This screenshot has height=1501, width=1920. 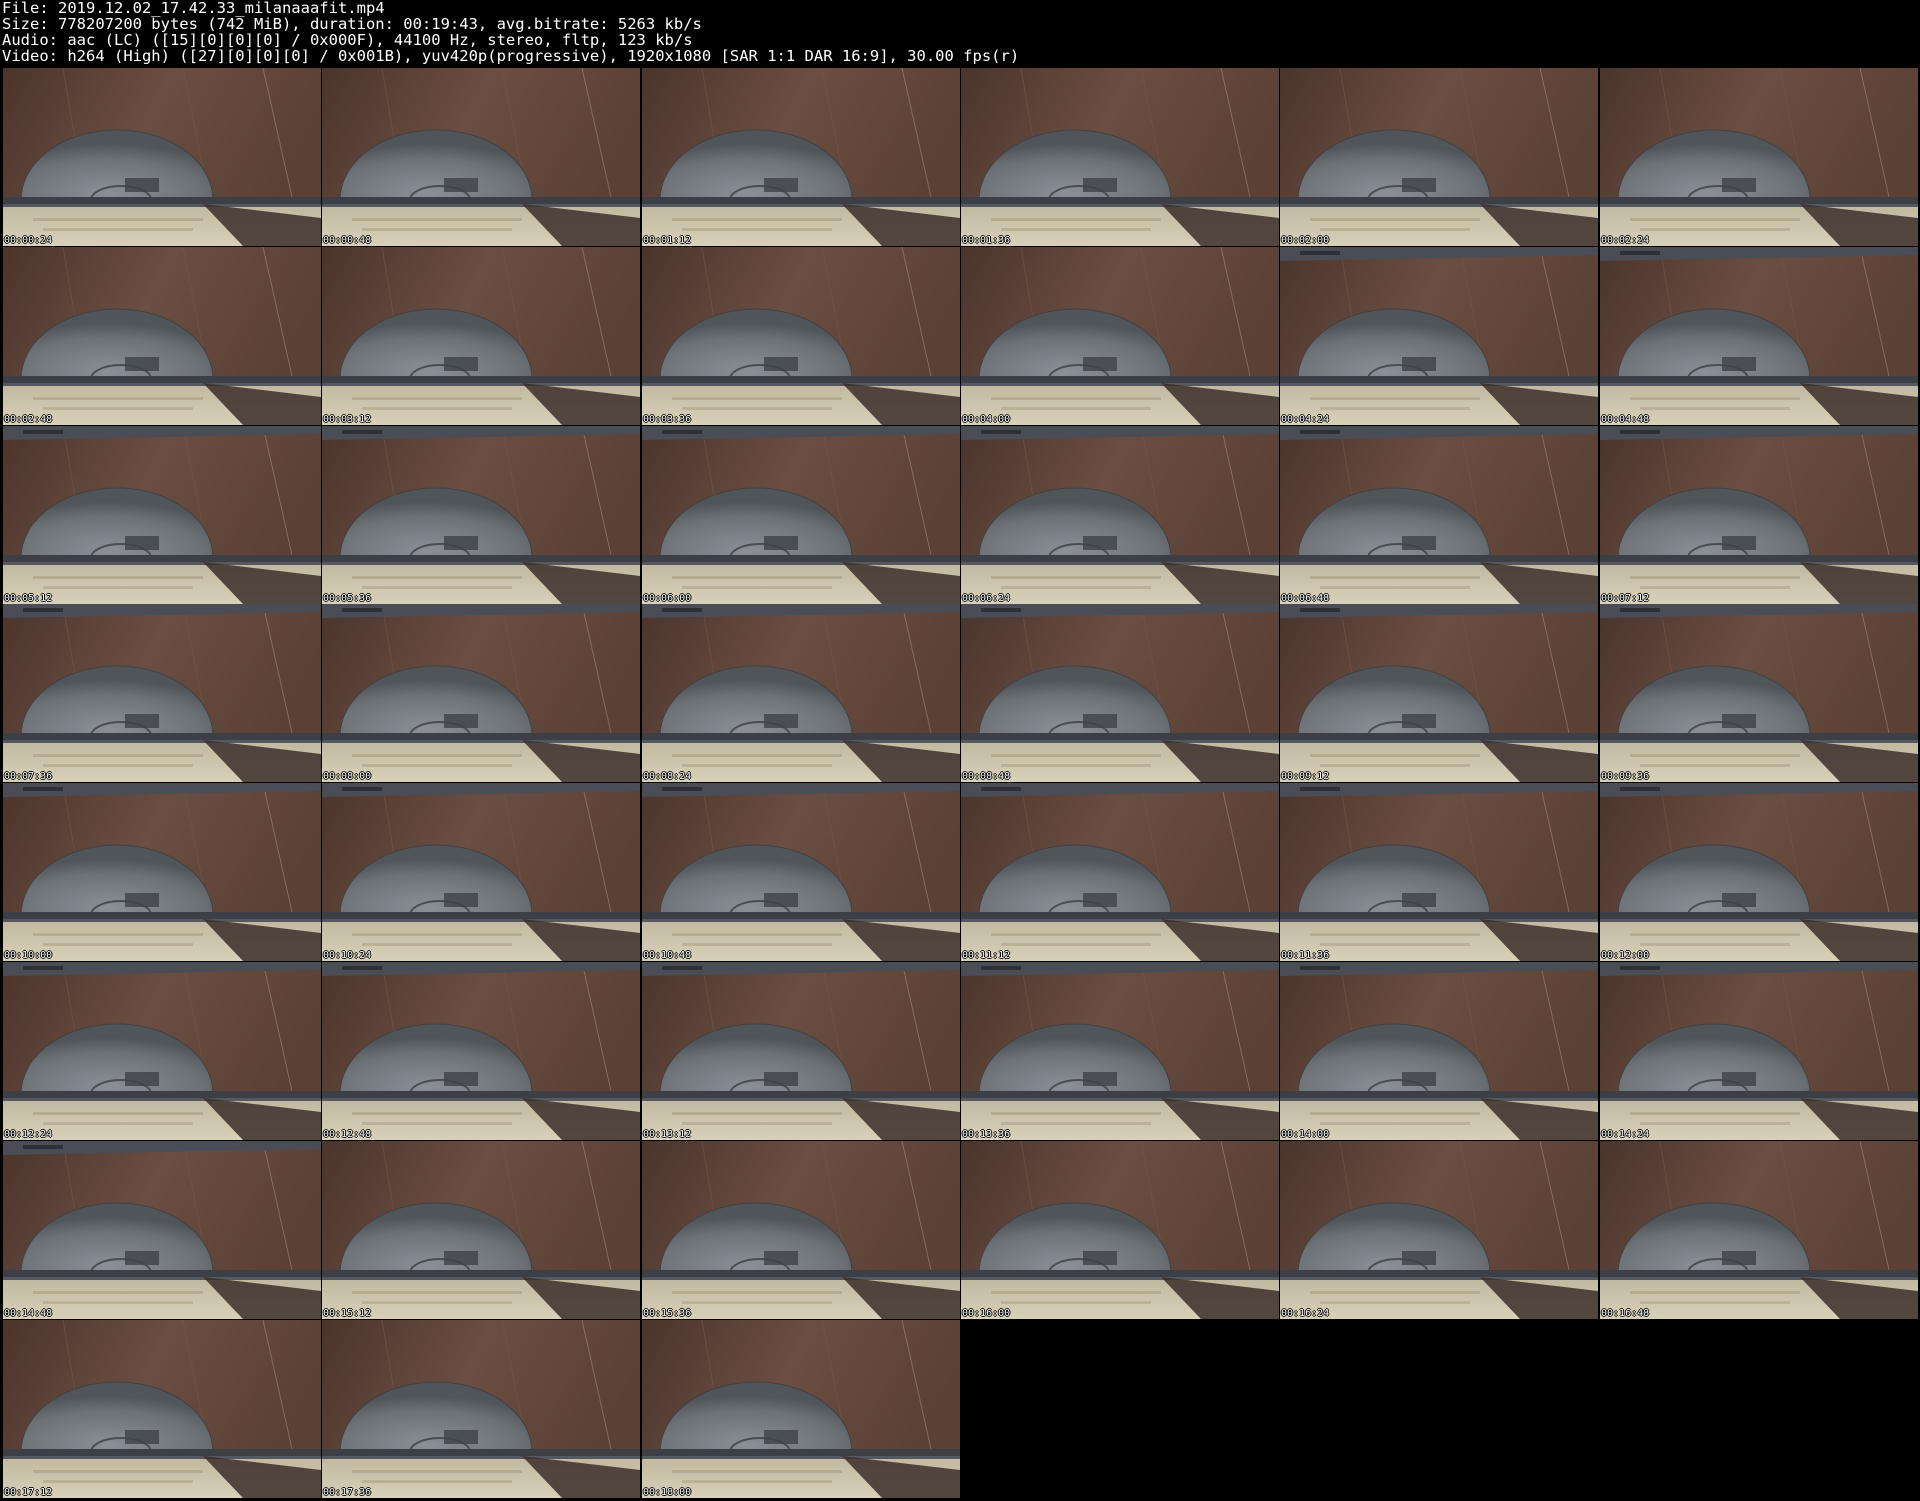 I want to click on thumbnail-timestamp: 00:14:00, so click(x=1305, y=1134).